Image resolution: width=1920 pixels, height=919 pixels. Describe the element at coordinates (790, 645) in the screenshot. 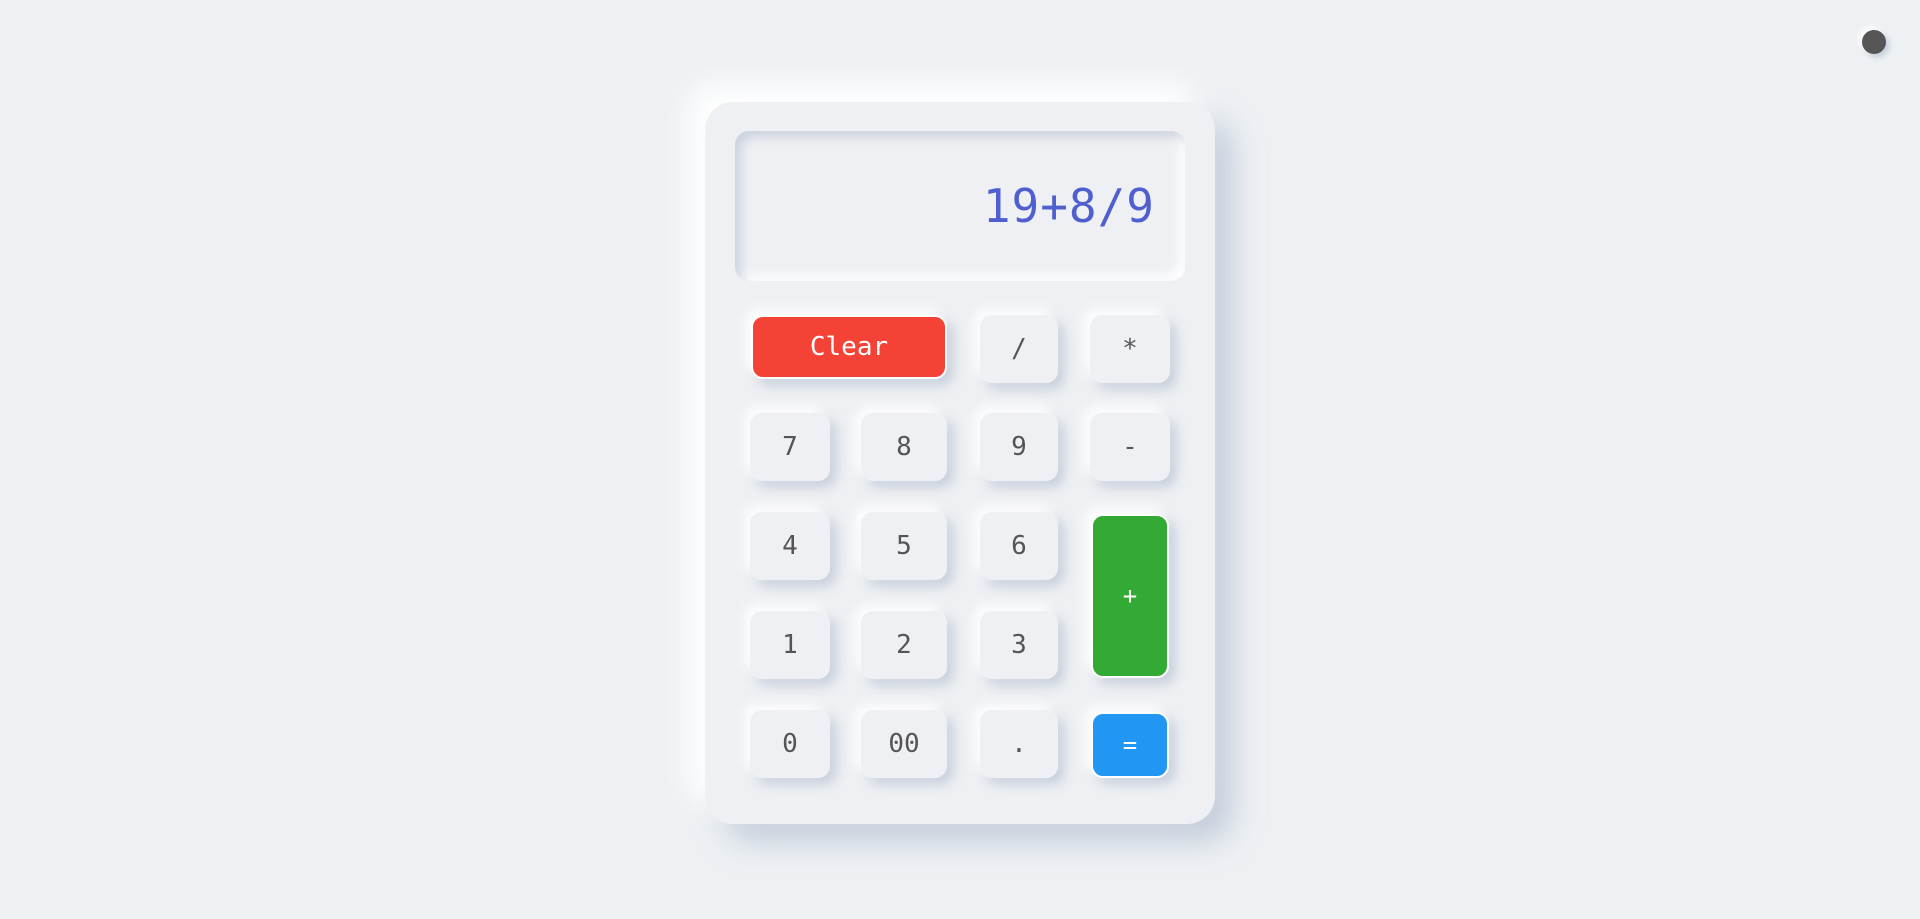

I see `digit-1-button: 1` at that location.